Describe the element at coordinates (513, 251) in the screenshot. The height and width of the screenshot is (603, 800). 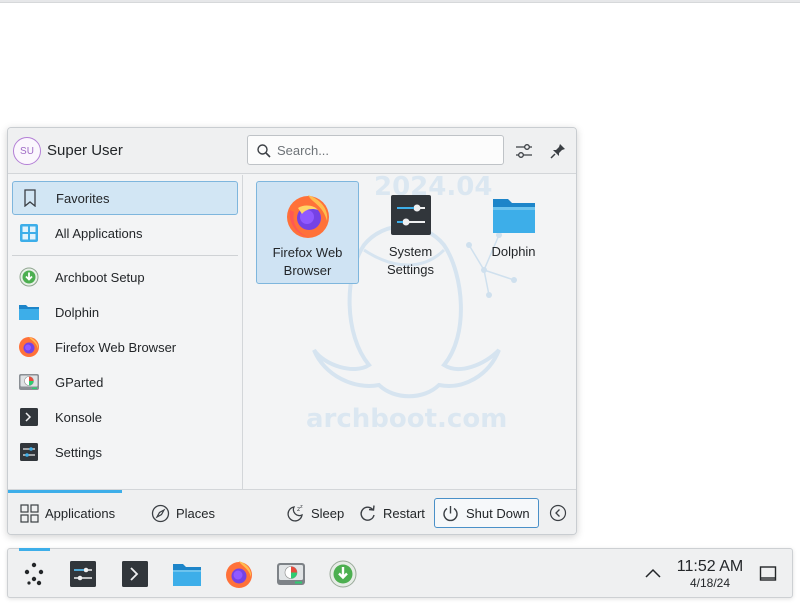
I see `favorite-label-line1: Dolphin` at that location.